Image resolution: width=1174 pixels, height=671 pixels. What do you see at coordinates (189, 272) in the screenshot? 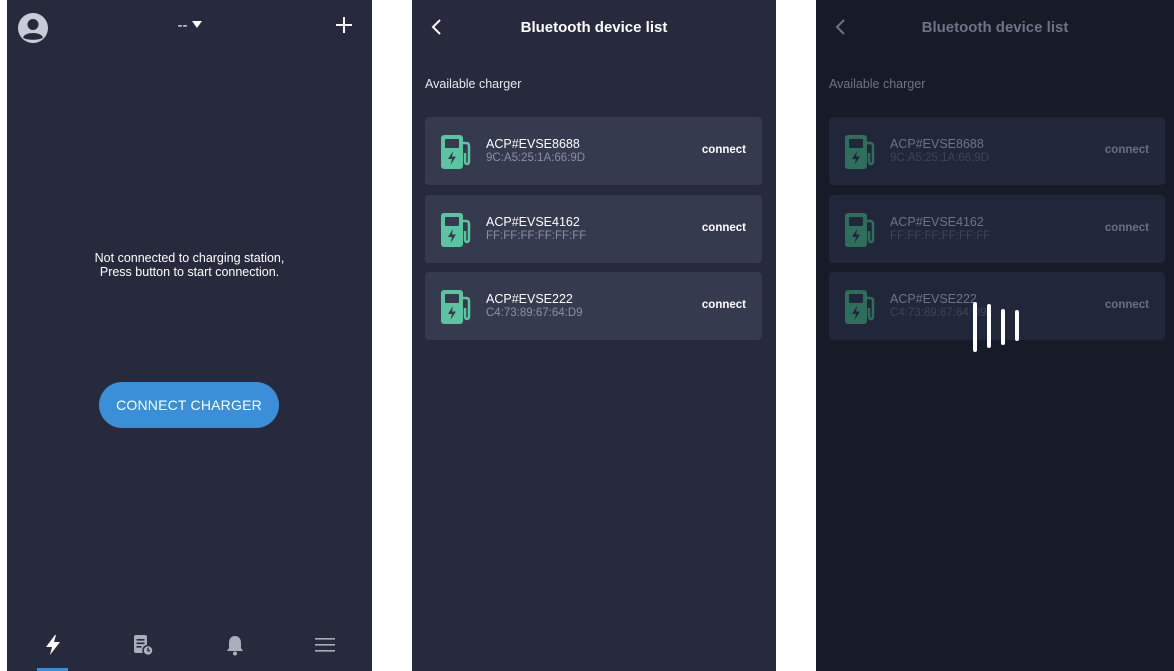
I see `status-line-2: Press button to start connection.` at bounding box center [189, 272].